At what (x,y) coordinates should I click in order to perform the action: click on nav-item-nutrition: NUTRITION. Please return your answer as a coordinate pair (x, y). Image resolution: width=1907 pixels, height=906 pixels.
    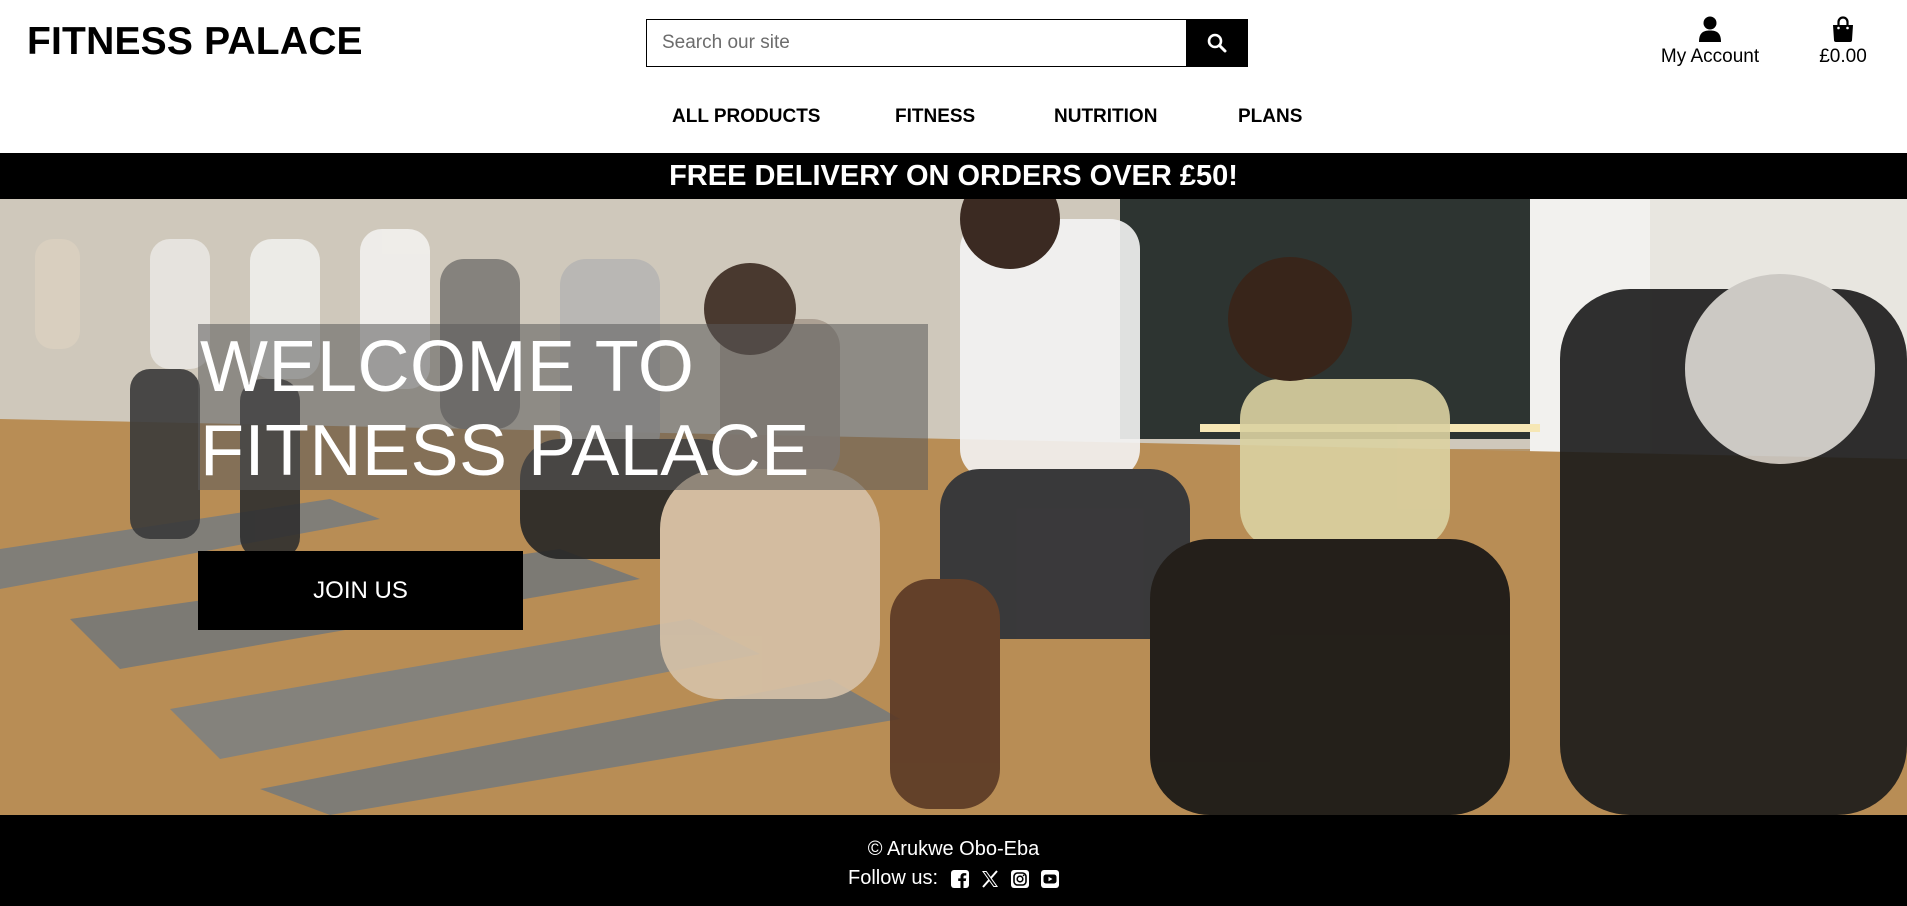
    Looking at the image, I should click on (1105, 117).